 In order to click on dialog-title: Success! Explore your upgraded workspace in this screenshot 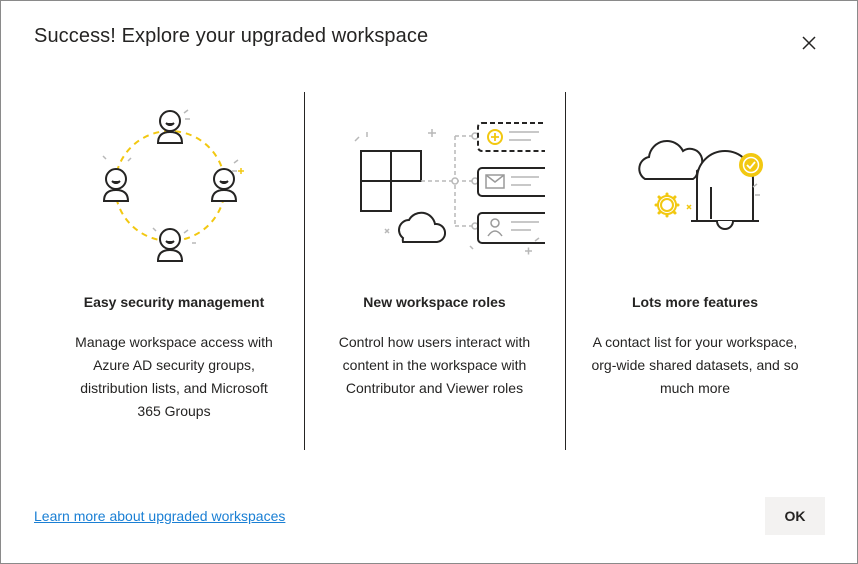, I will do `click(231, 36)`.